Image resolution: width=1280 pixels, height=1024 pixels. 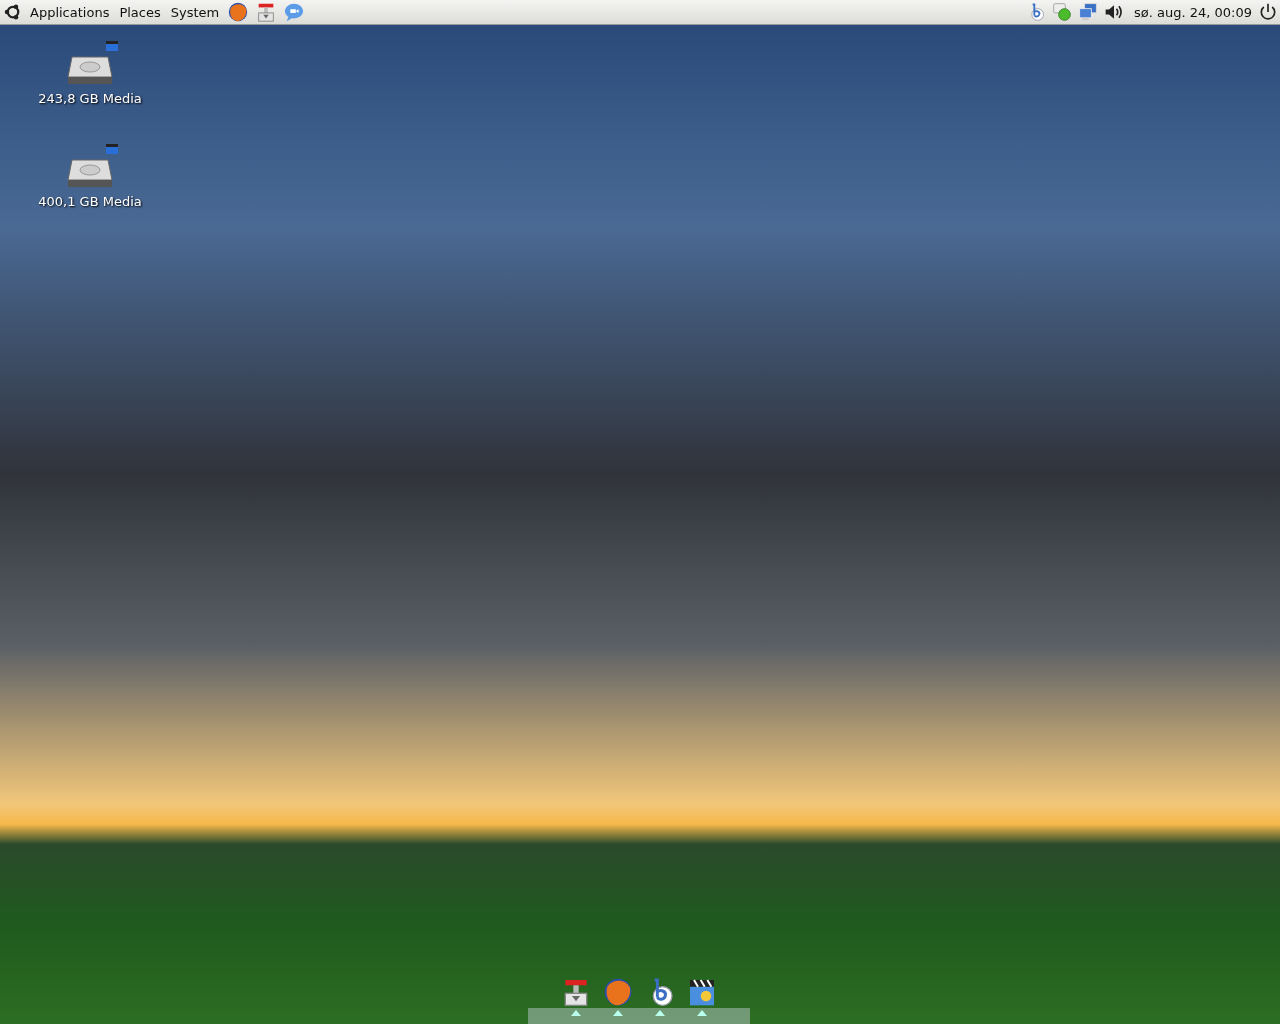 I want to click on logo-icon, so click(x=13, y=12).